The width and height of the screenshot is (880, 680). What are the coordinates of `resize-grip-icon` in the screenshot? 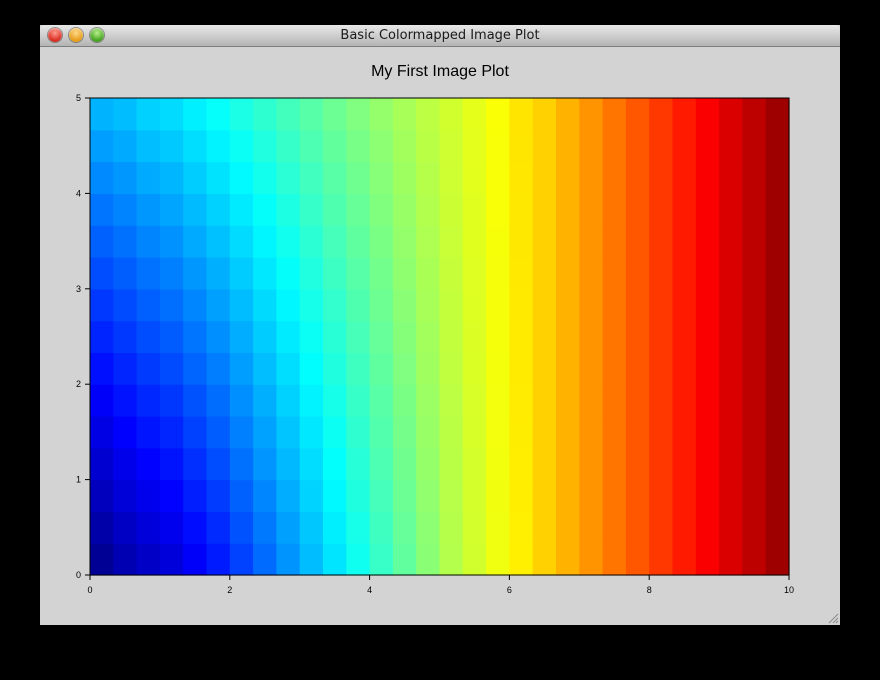 It's located at (833, 618).